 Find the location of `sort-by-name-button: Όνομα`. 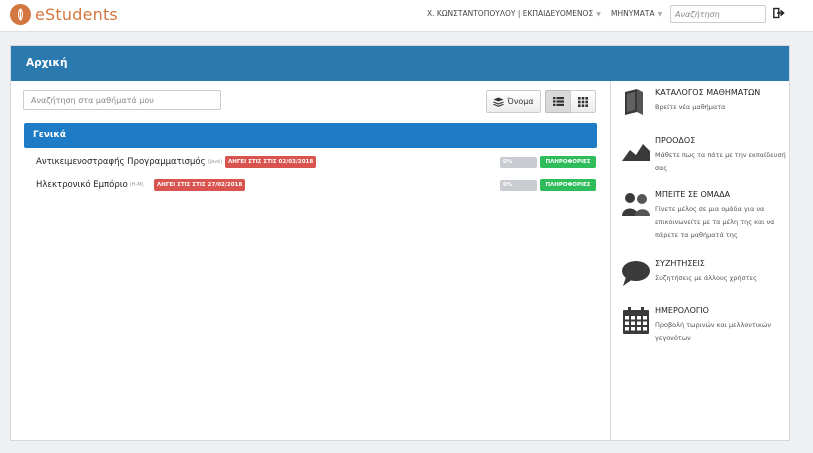

sort-by-name-button: Όνομα is located at coordinates (513, 101).